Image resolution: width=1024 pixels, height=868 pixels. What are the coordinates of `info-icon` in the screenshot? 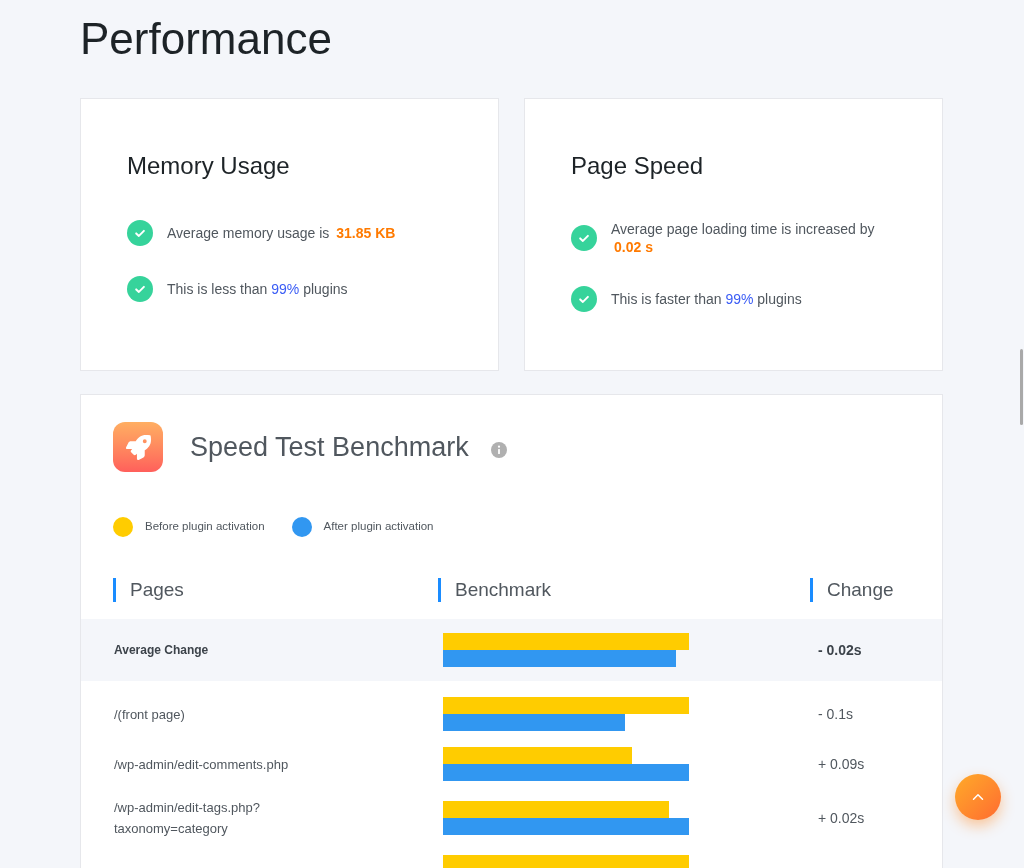 It's located at (498, 450).